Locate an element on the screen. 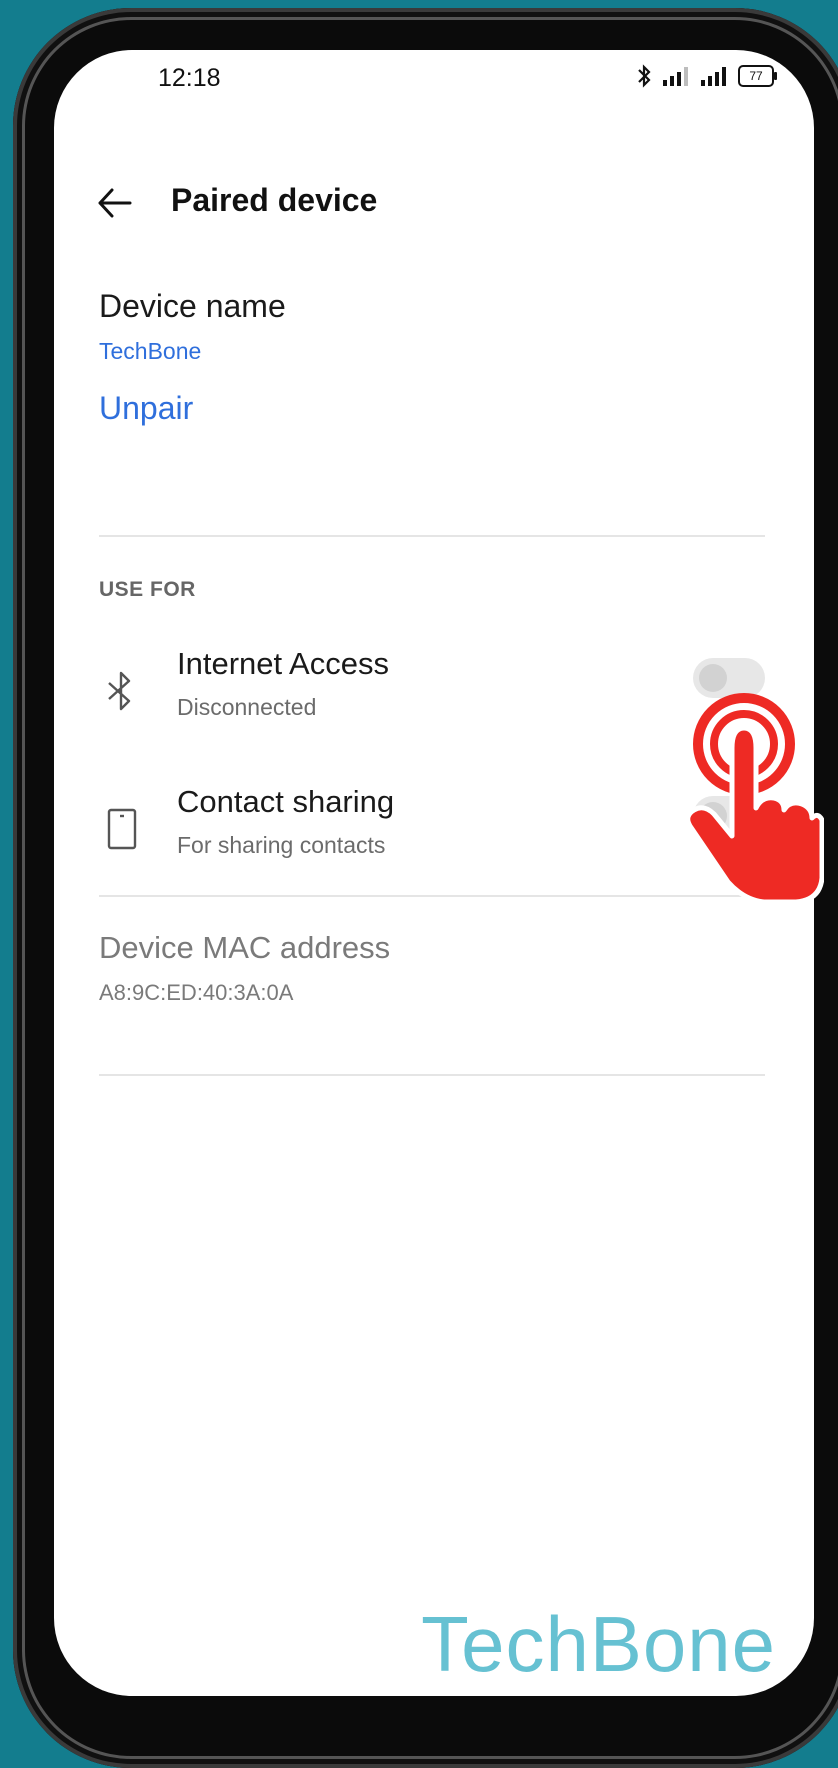 This screenshot has height=1768, width=838. mac-address-row: Device MAC address A8:9C:ED:40:3A:0A is located at coordinates (432, 968).